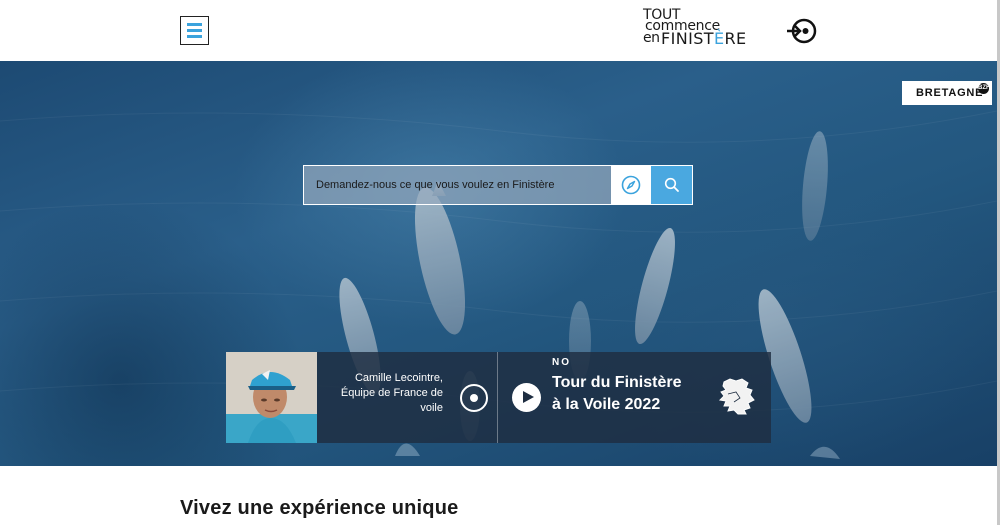  What do you see at coordinates (950, 93) in the screenshot?
I see `bretagne-label: BRETAGNE` at bounding box center [950, 93].